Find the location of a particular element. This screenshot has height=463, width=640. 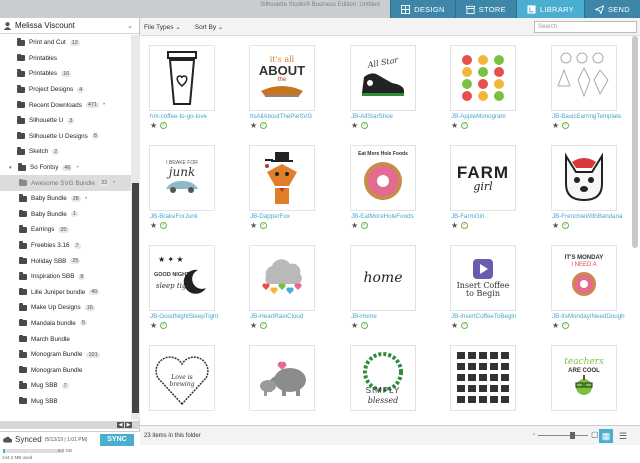

search-input: Search is located at coordinates (585, 27).